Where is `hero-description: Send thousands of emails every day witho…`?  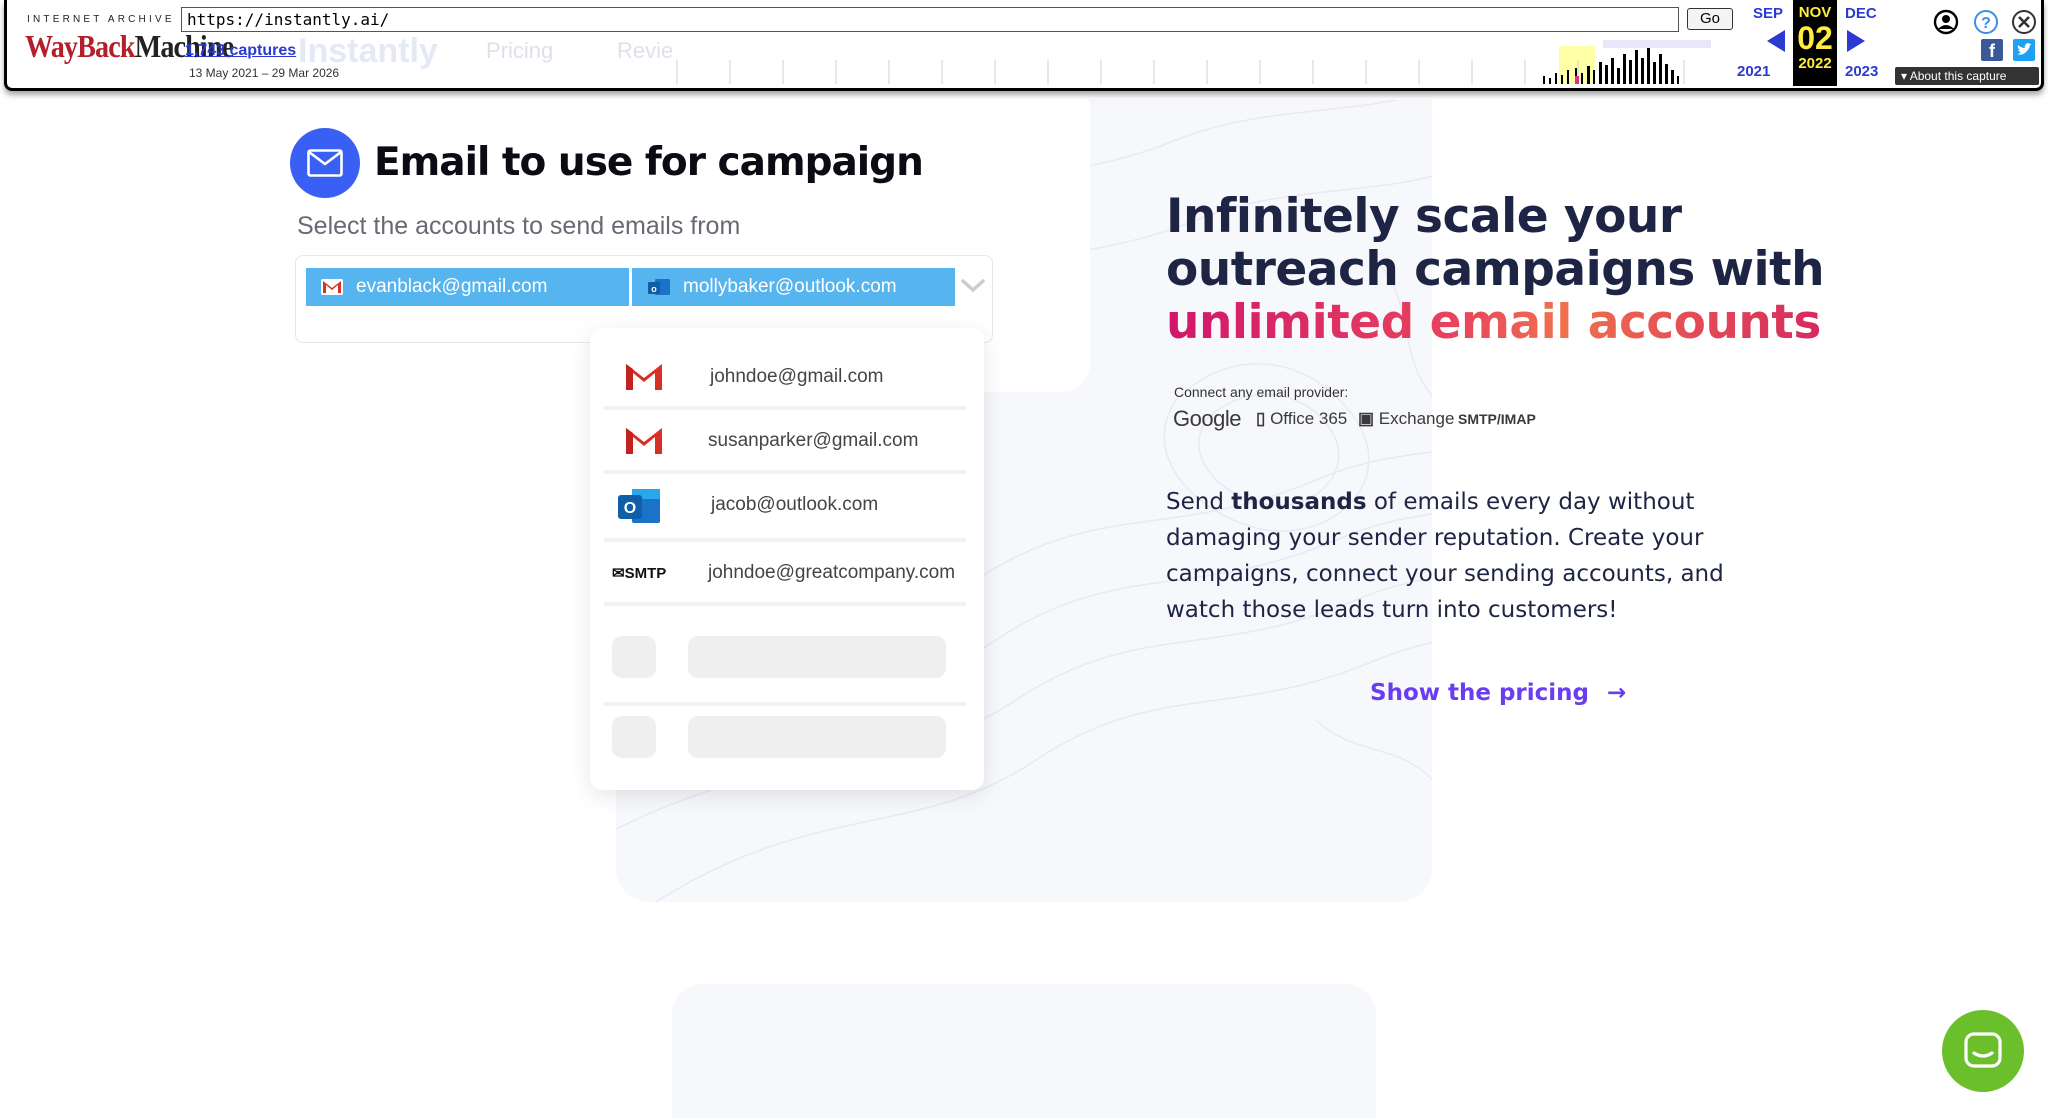
hero-description: Send thousands of emails every day witho… is located at coordinates (1466, 556).